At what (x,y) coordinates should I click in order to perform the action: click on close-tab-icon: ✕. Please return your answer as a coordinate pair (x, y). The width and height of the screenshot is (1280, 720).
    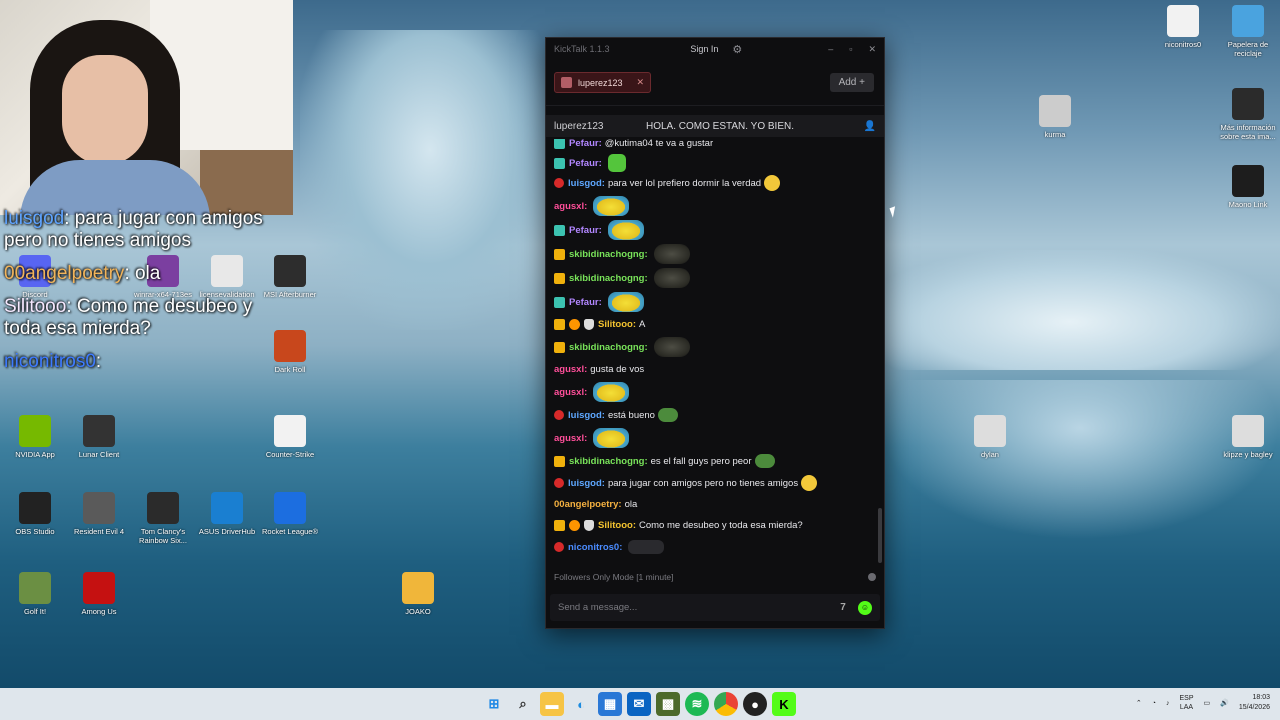
    Looking at the image, I should click on (641, 82).